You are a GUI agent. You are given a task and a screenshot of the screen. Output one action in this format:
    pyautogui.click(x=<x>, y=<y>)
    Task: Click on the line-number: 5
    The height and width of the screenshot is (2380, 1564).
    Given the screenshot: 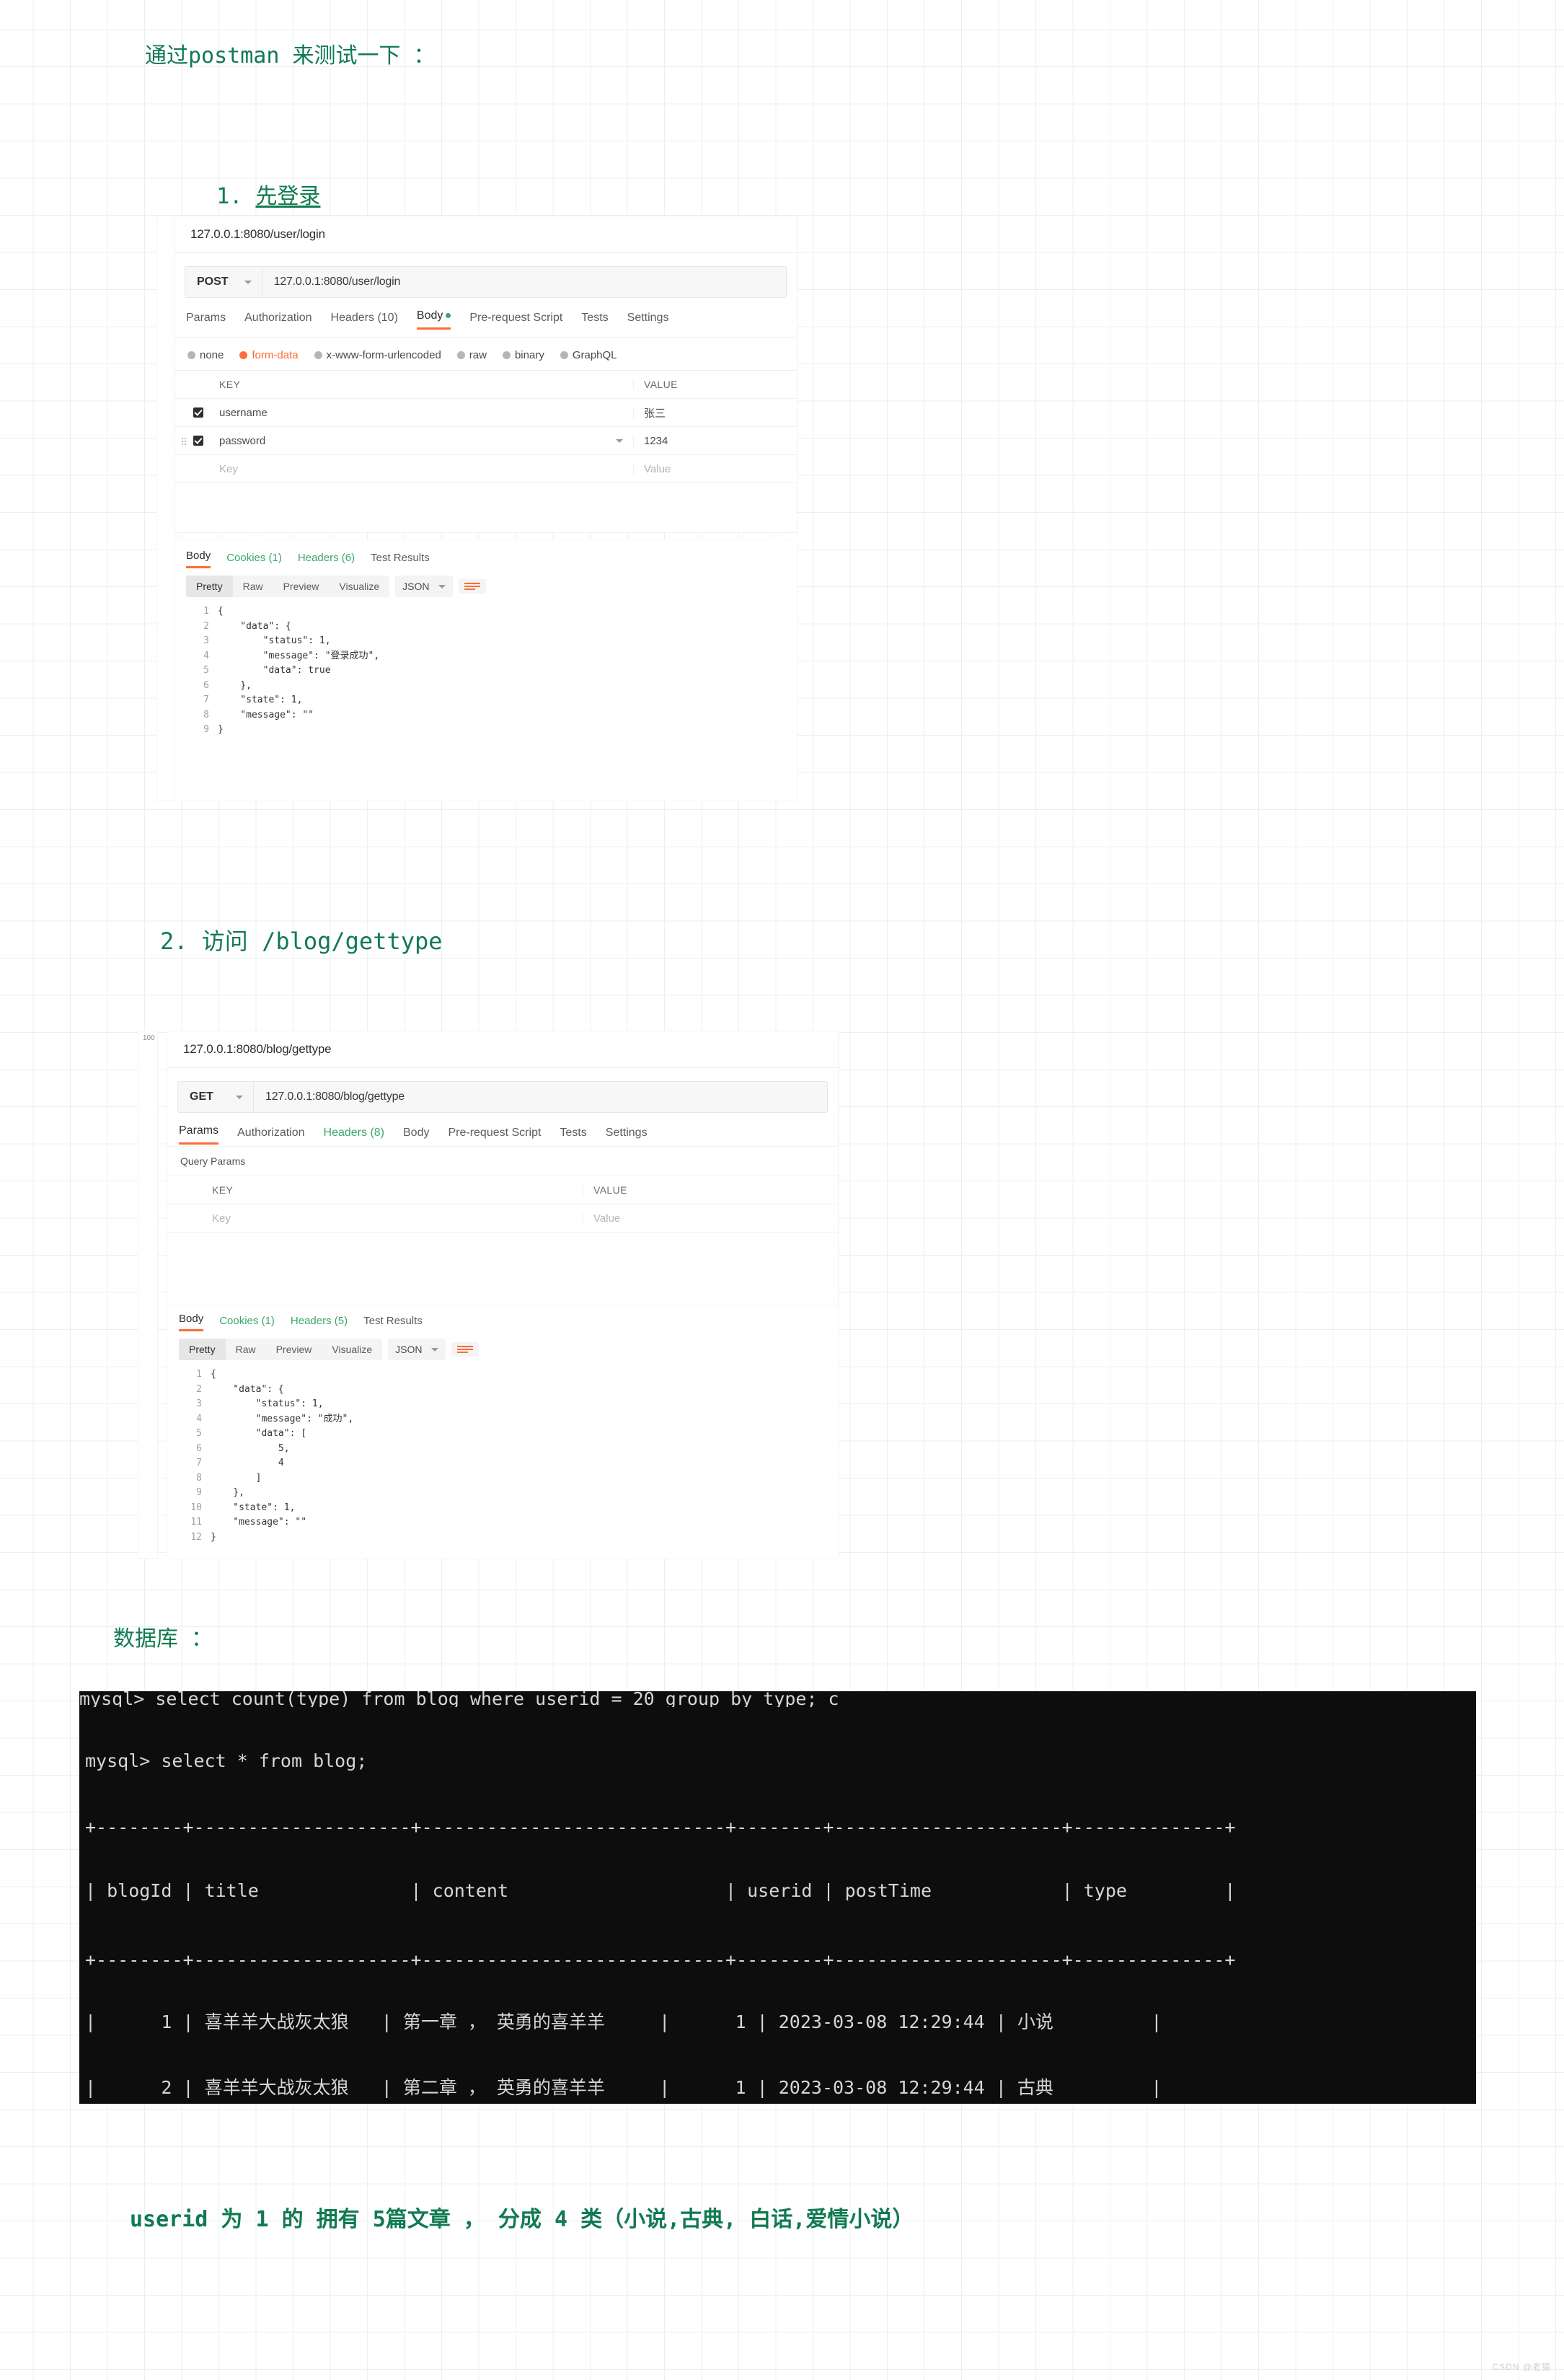 What is the action you would take?
    pyautogui.click(x=206, y=670)
    